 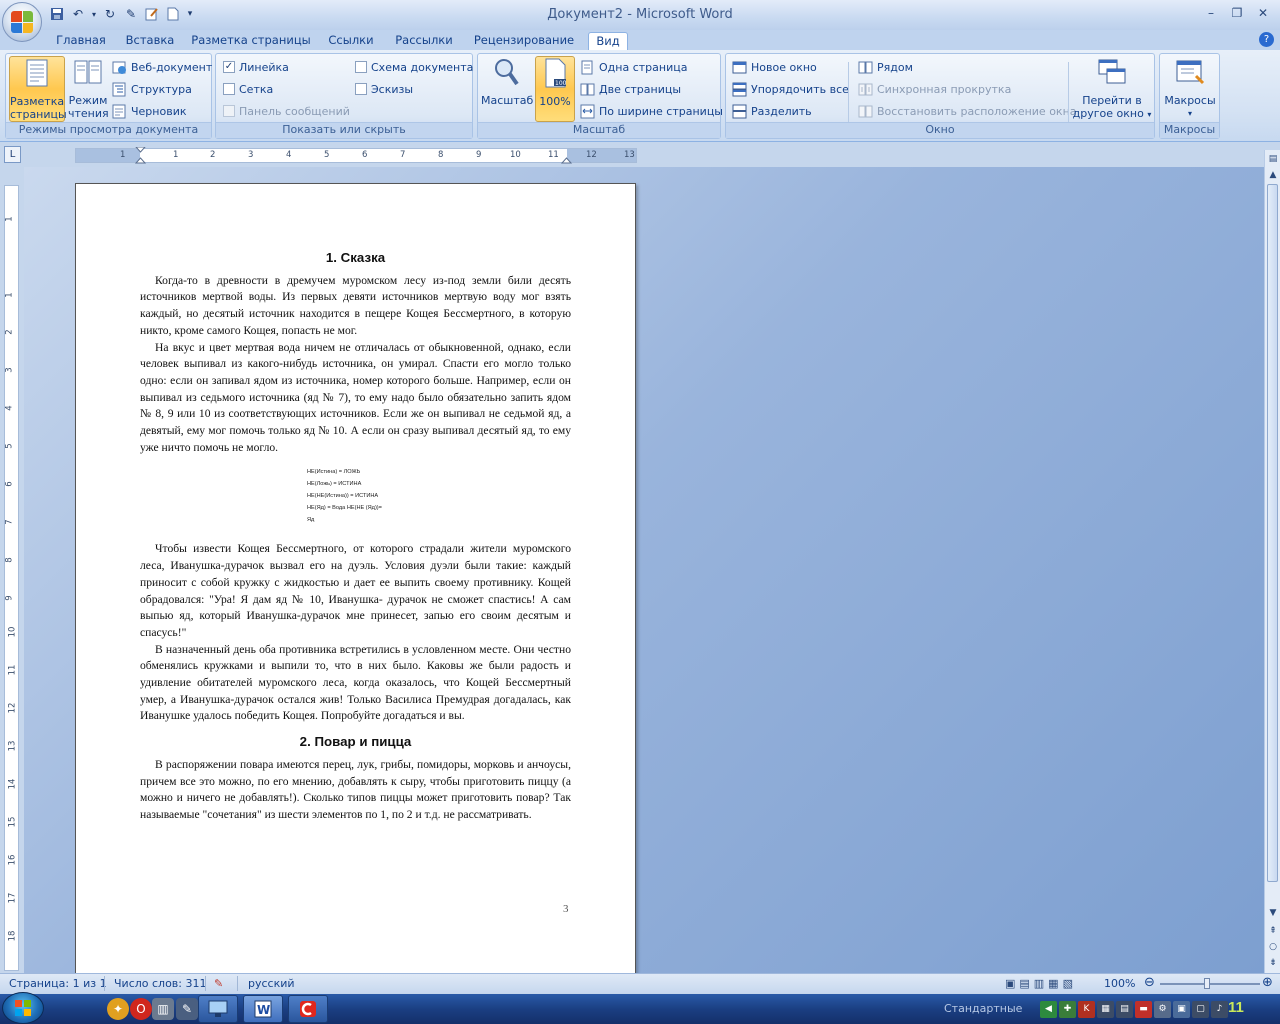 I want to click on tray-display-icon: ▦, so click(x=1105, y=1009).